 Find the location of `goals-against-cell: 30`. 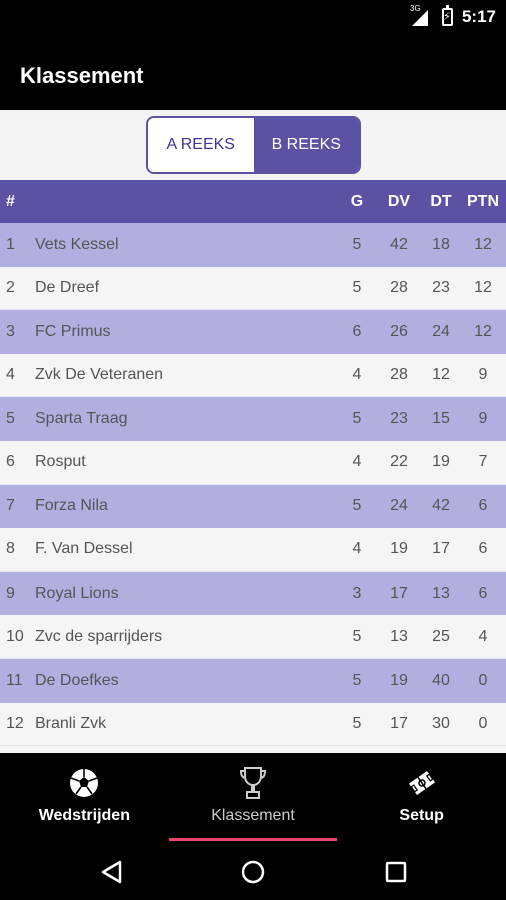

goals-against-cell: 30 is located at coordinates (441, 723).